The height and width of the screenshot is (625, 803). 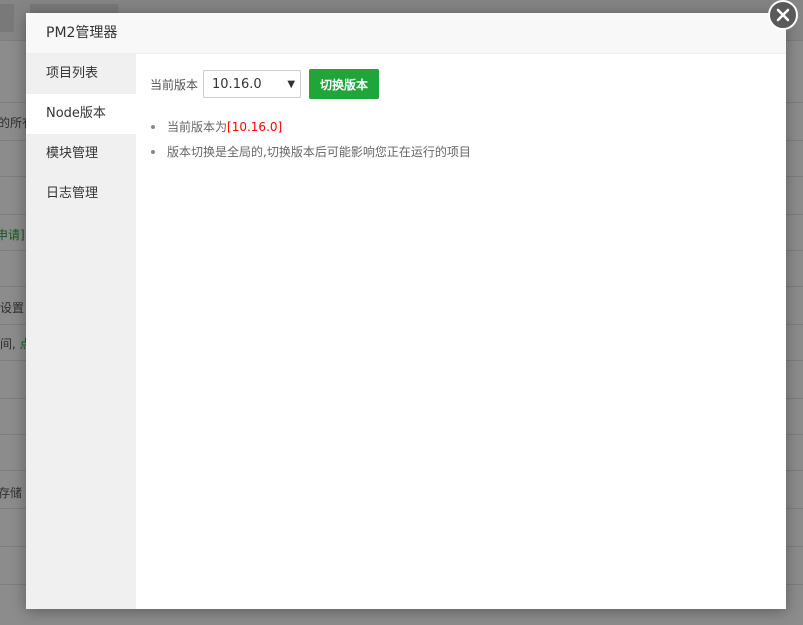 I want to click on version-select-value: 10.16.0, so click(x=237, y=84).